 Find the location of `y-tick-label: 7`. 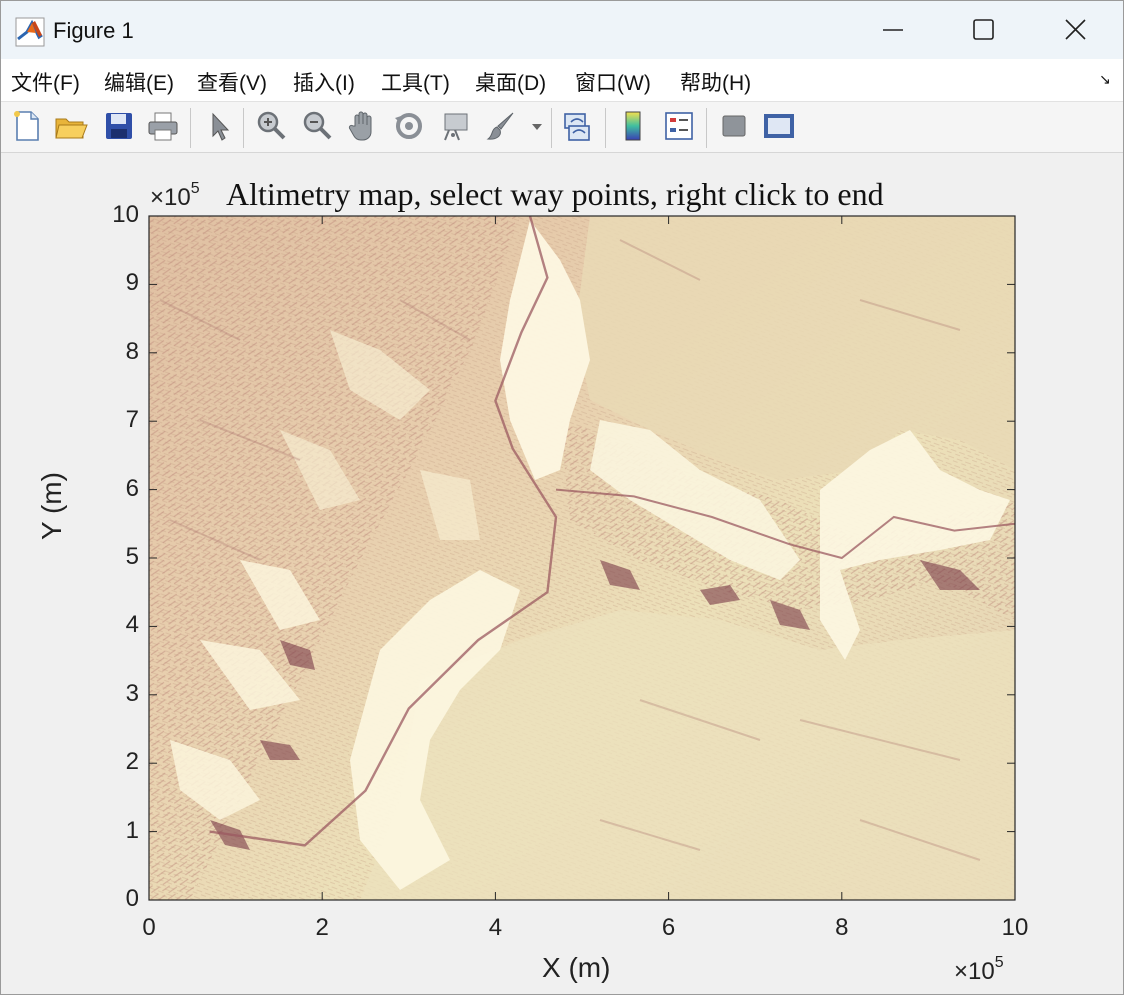

y-tick-label: 7 is located at coordinates (132, 420).